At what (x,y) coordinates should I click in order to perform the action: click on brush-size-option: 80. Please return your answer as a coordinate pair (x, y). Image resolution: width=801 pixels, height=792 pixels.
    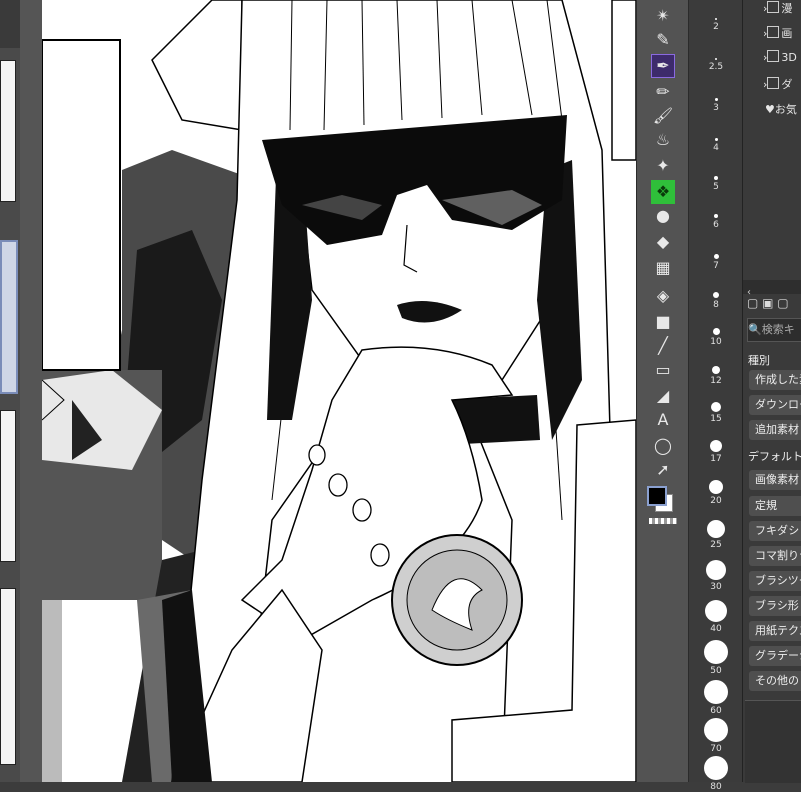
    Looking at the image, I should click on (716, 774).